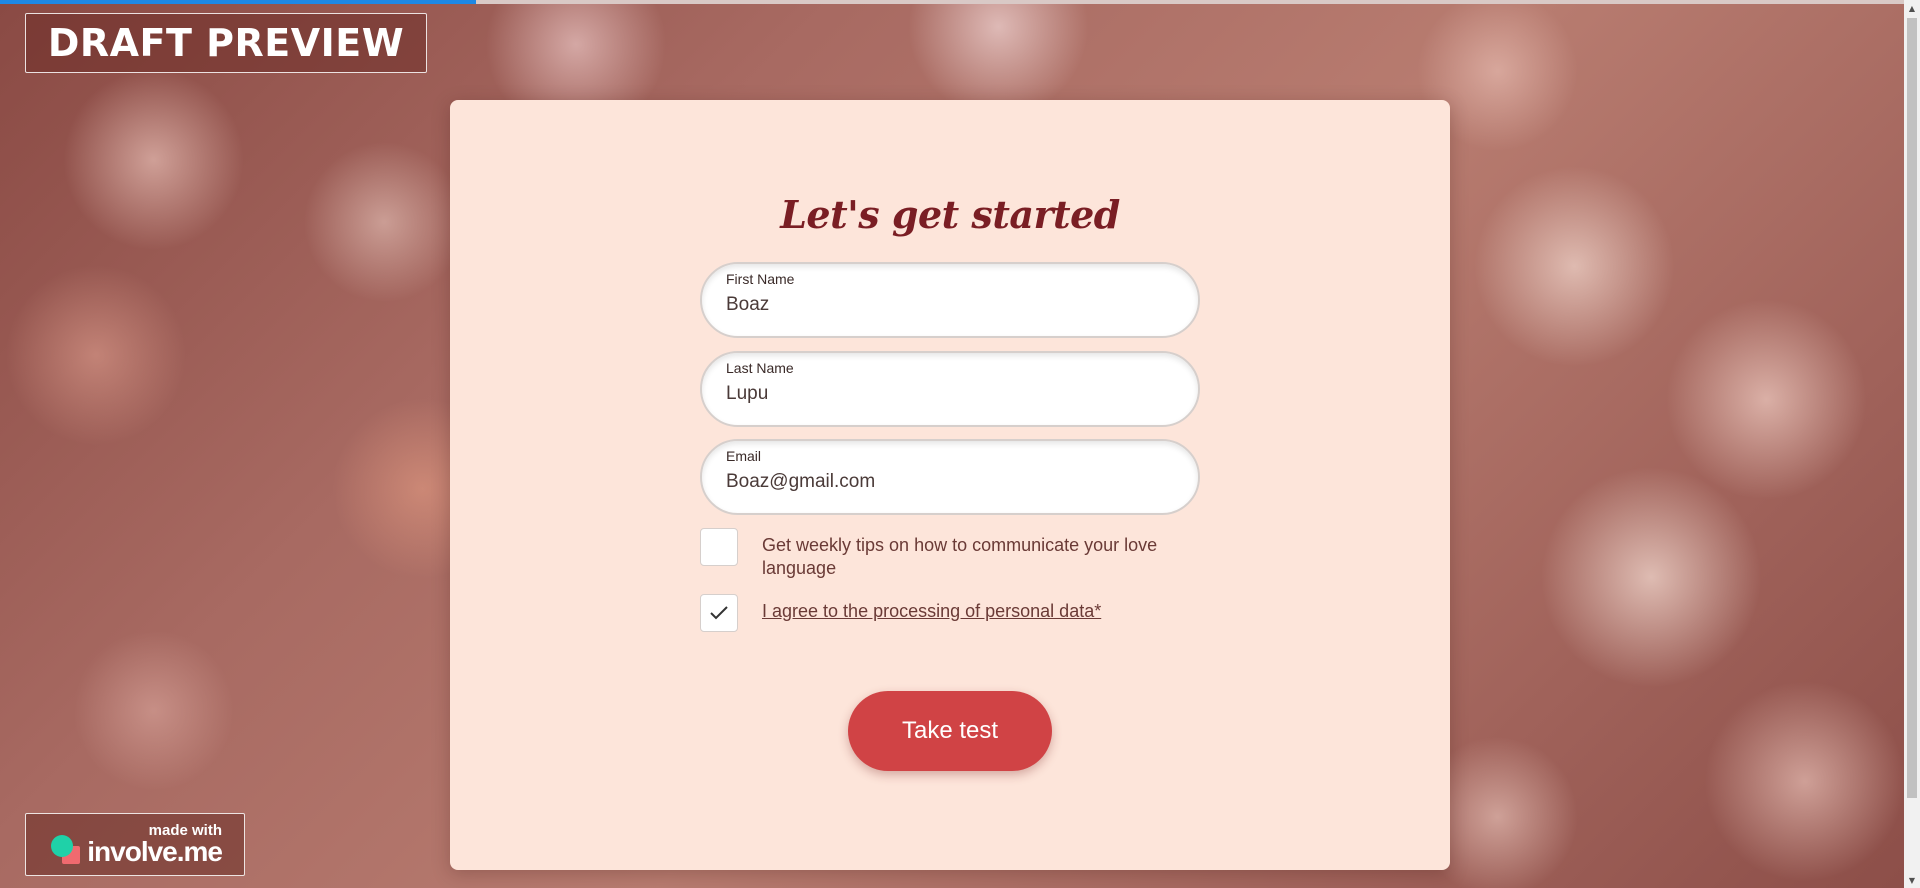  Describe the element at coordinates (226, 43) in the screenshot. I see `draft-preview-badge: DRAFT PREVIEW` at that location.